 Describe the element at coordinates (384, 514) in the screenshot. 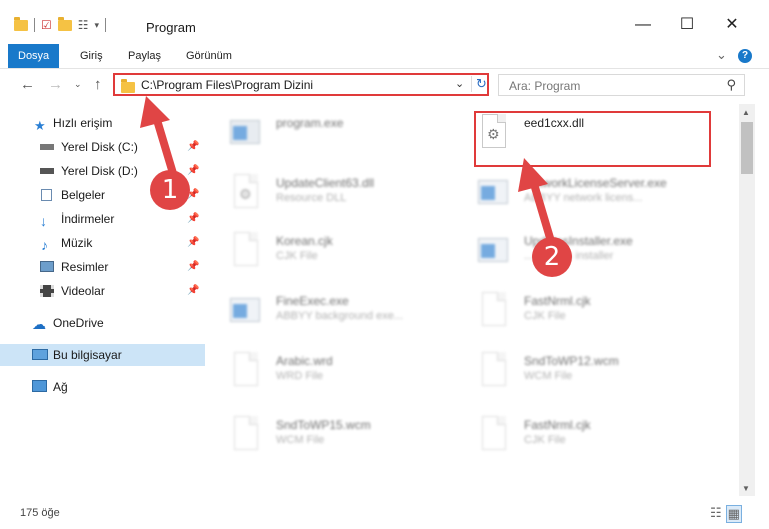

I see `status-bar: 175 öğe ☷ ▦` at that location.